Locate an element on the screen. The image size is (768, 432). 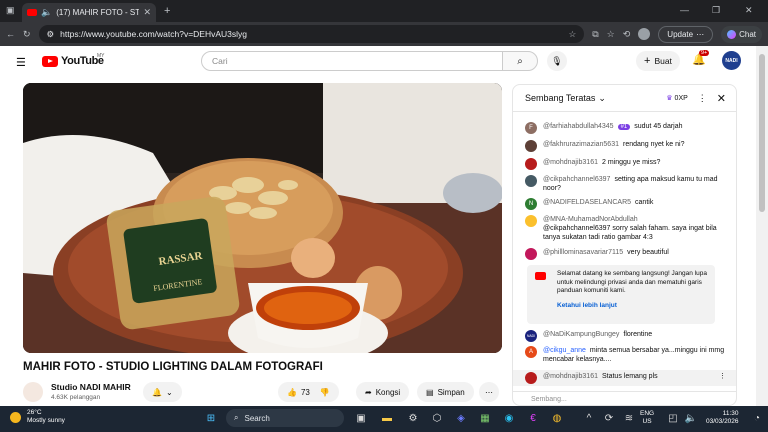
speaker-icon: 🔈 is located at coordinates (46, 12).